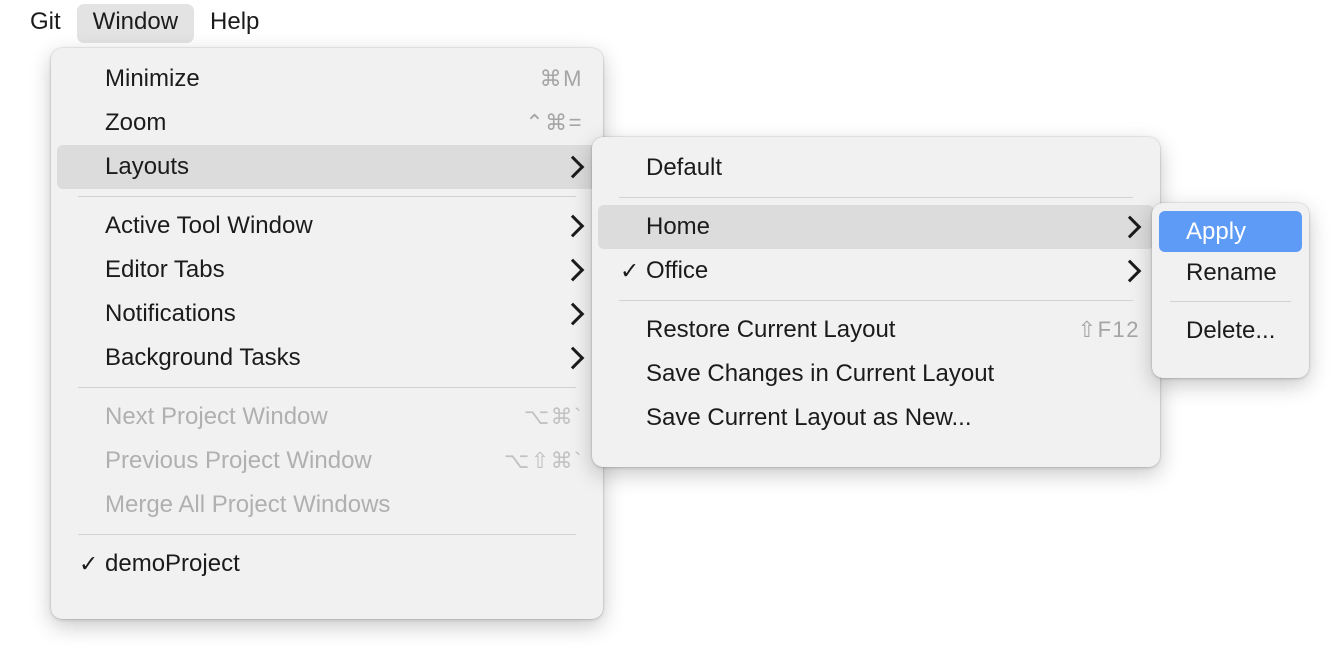 The image size is (1342, 660). I want to click on menu-item-home: Home, so click(876, 227).